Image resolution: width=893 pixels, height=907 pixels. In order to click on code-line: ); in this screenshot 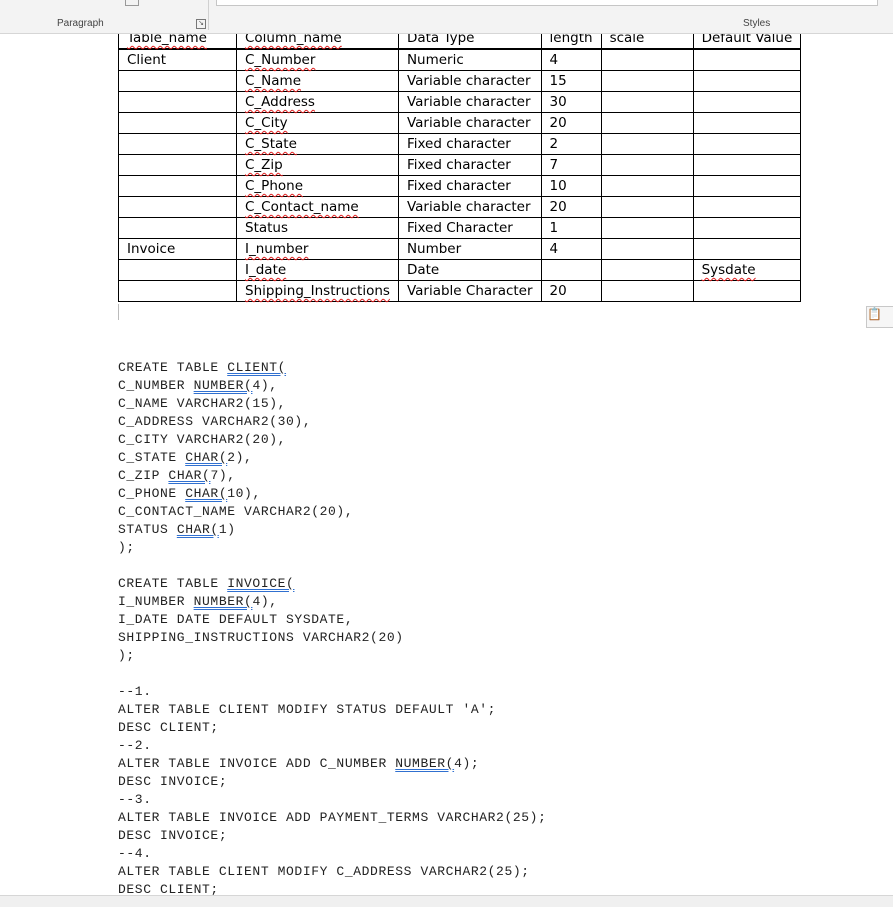, I will do `click(332, 656)`.